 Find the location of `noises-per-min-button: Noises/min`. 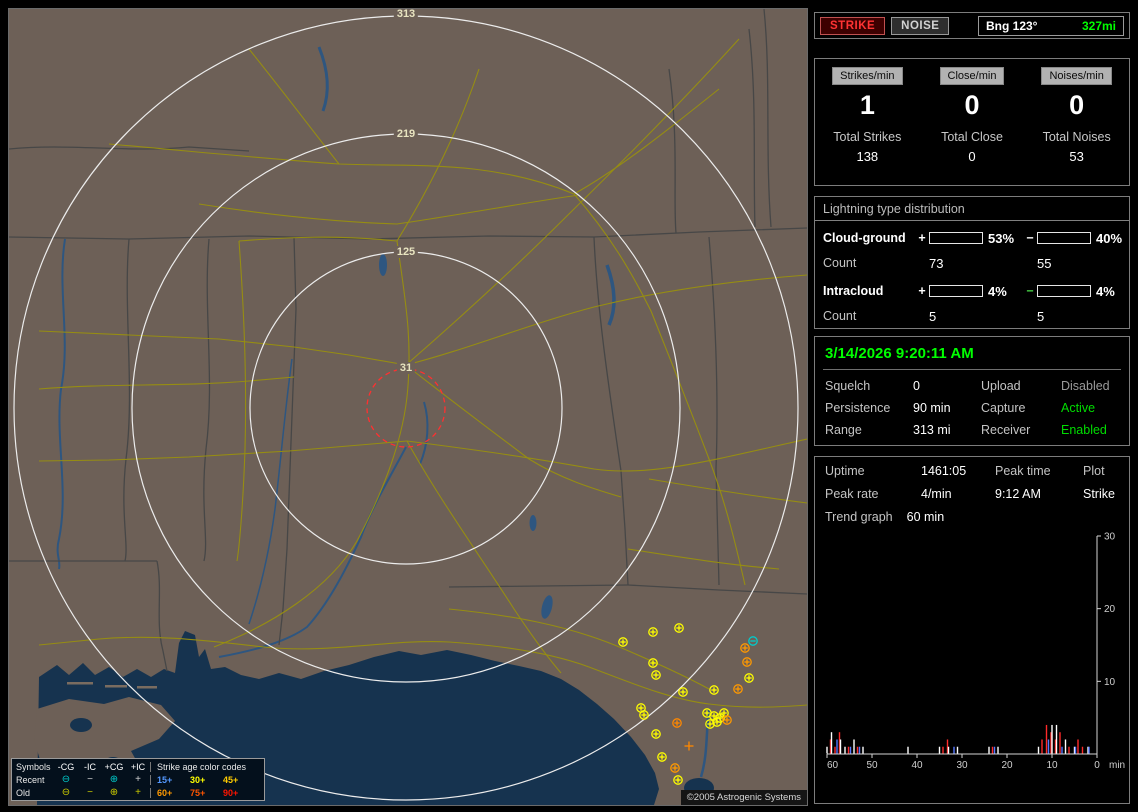

noises-per-min-button: Noises/min is located at coordinates (1076, 76).